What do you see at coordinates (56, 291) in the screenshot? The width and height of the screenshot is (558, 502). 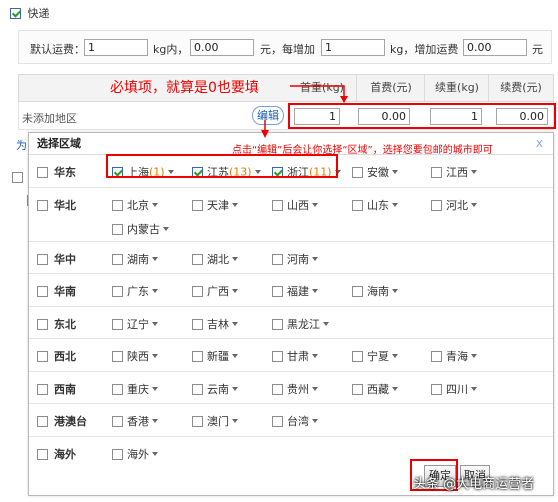 I see `region-option: 华南` at bounding box center [56, 291].